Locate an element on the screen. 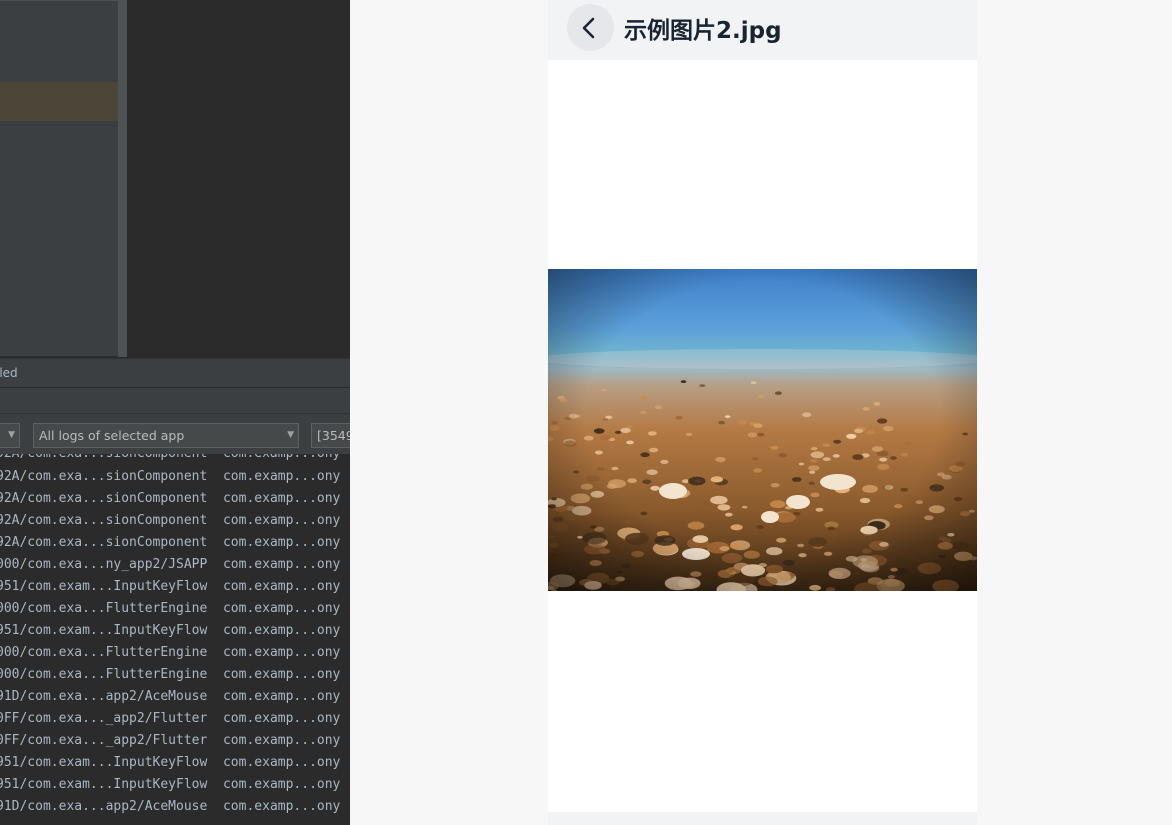 The height and width of the screenshot is (825, 1172). beach-shells-image is located at coordinates (762, 430).